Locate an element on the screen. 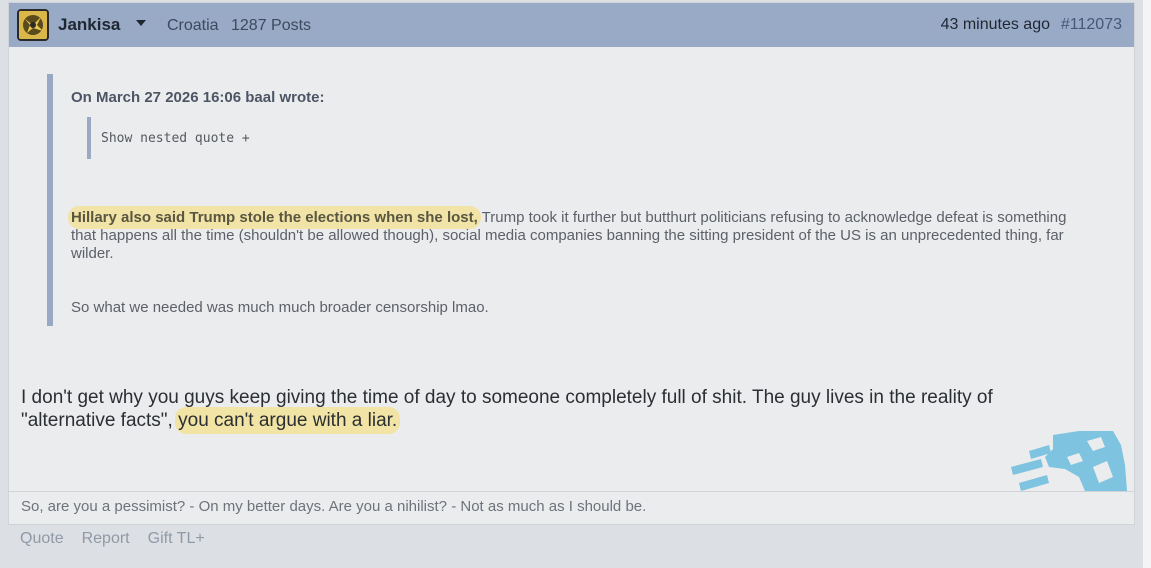 Image resolution: width=1151 pixels, height=568 pixels. author-country: Croatia is located at coordinates (193, 25).